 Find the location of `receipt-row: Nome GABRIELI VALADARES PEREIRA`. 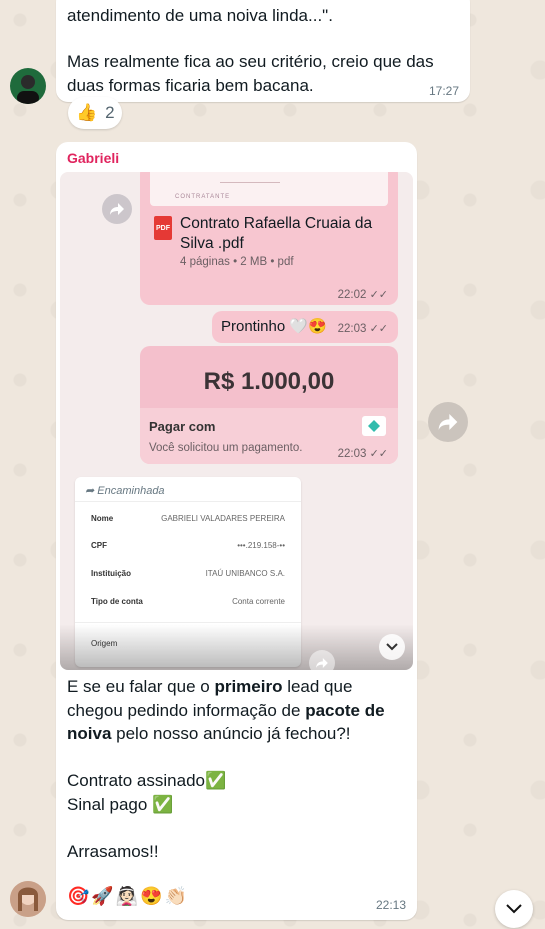

receipt-row: Nome GABRIELI VALADARES PEREIRA is located at coordinates (188, 518).